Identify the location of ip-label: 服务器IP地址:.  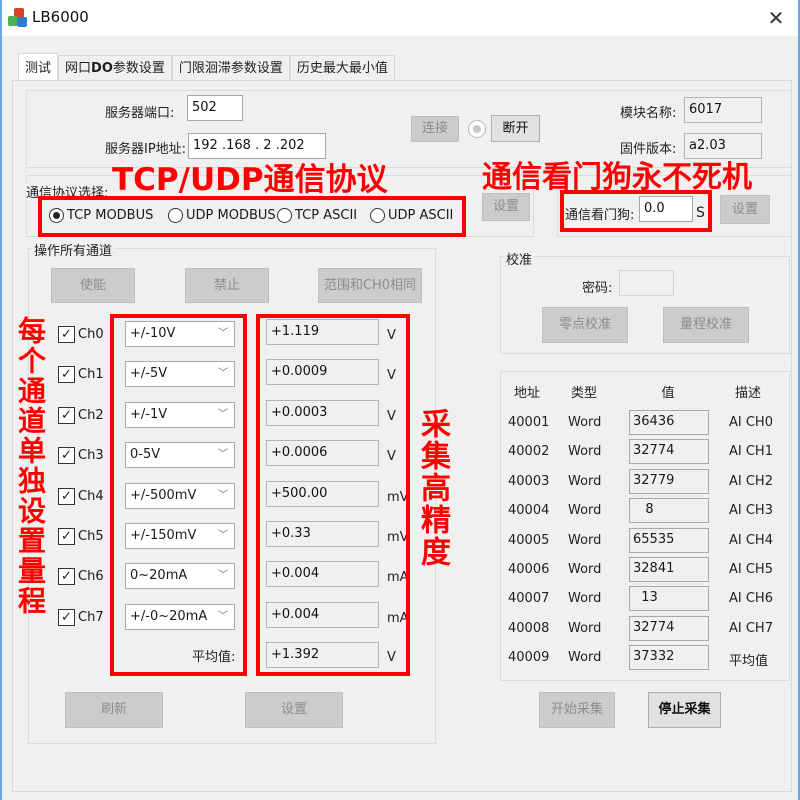
(146, 149).